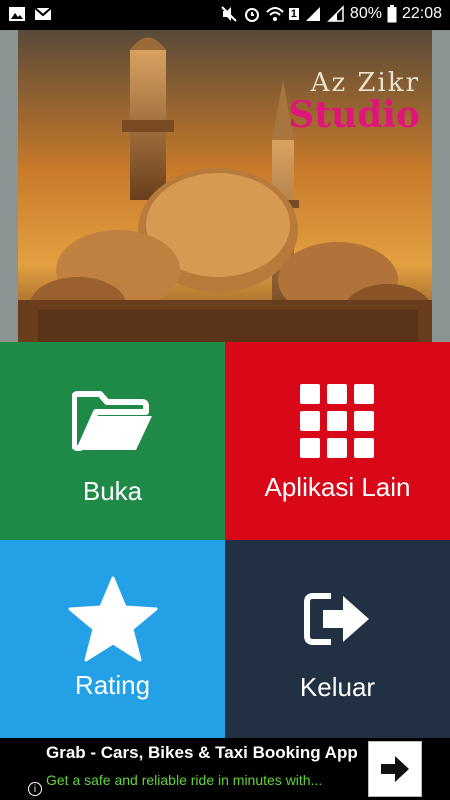 The height and width of the screenshot is (800, 450). I want to click on ad-open-button, so click(395, 769).